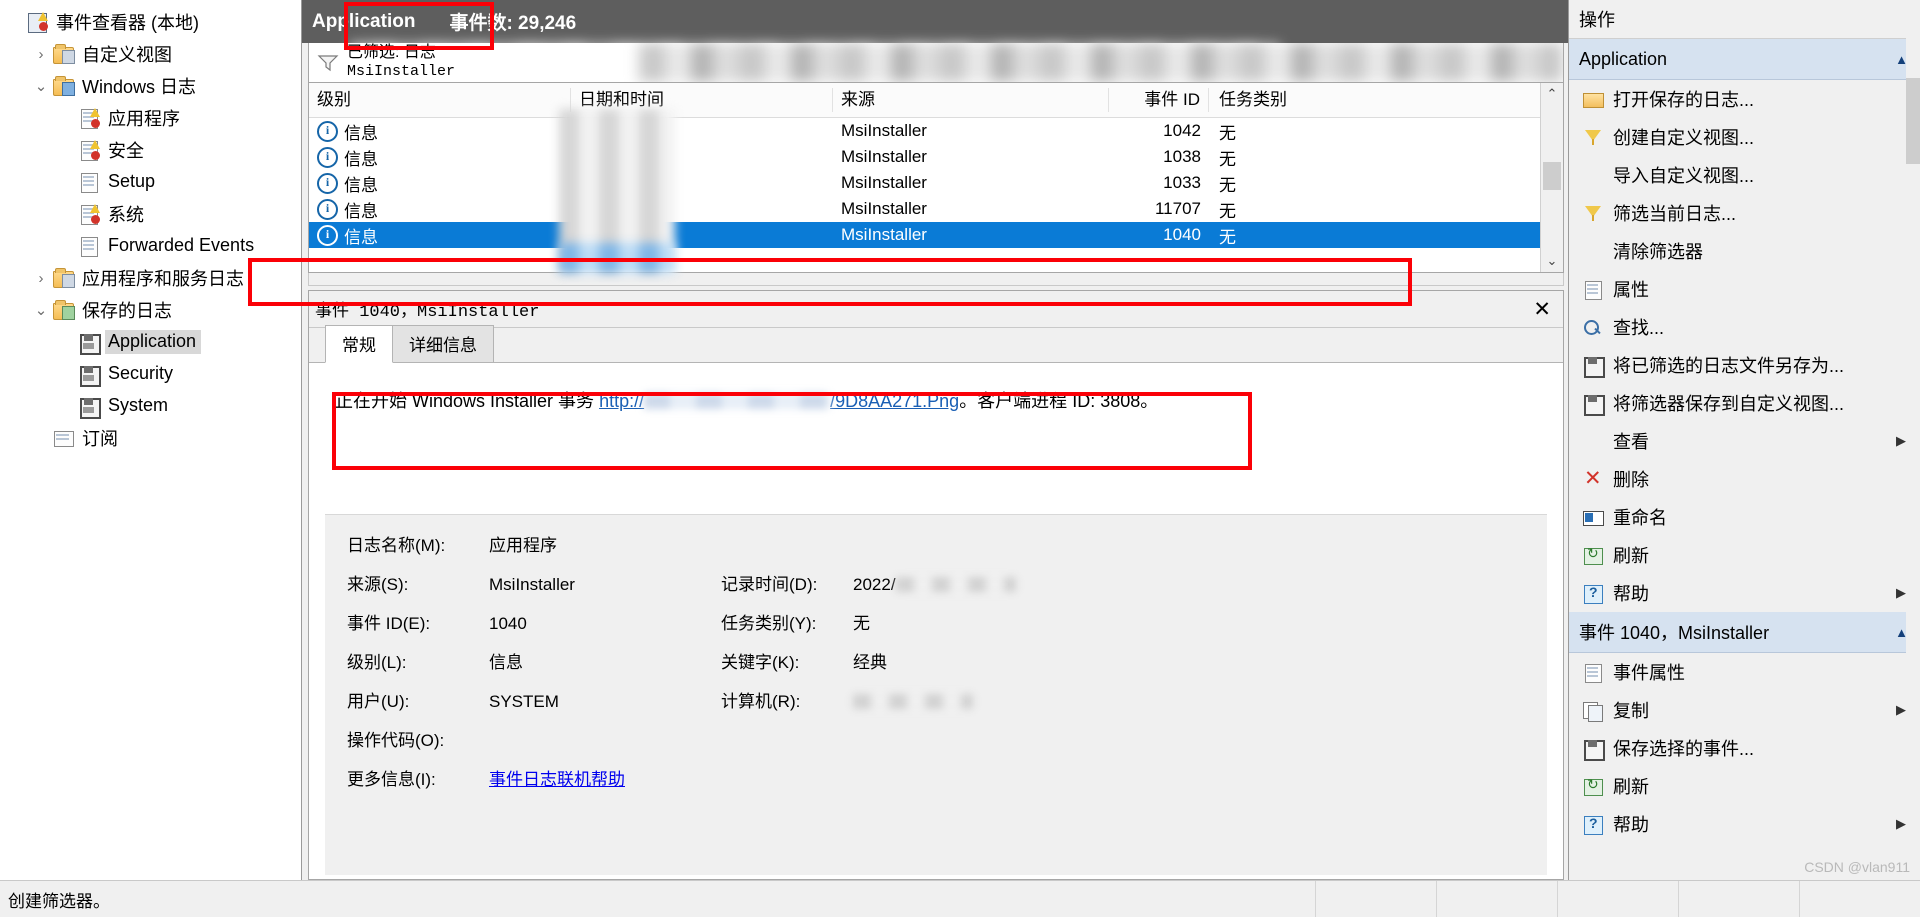  Describe the element at coordinates (1744, 251) in the screenshot. I see `action-item-清除筛选器: 清除筛选器` at that location.